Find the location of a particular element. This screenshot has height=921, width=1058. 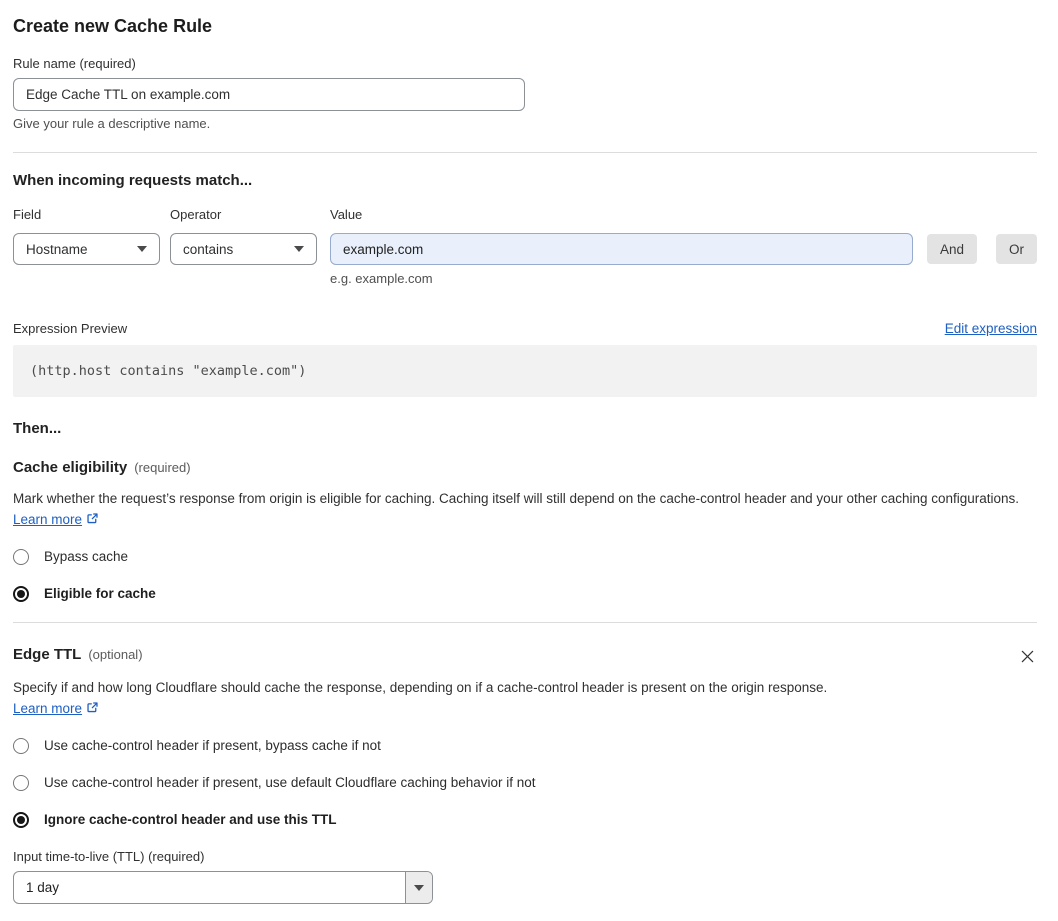

ttl-select: 1 day is located at coordinates (223, 887).